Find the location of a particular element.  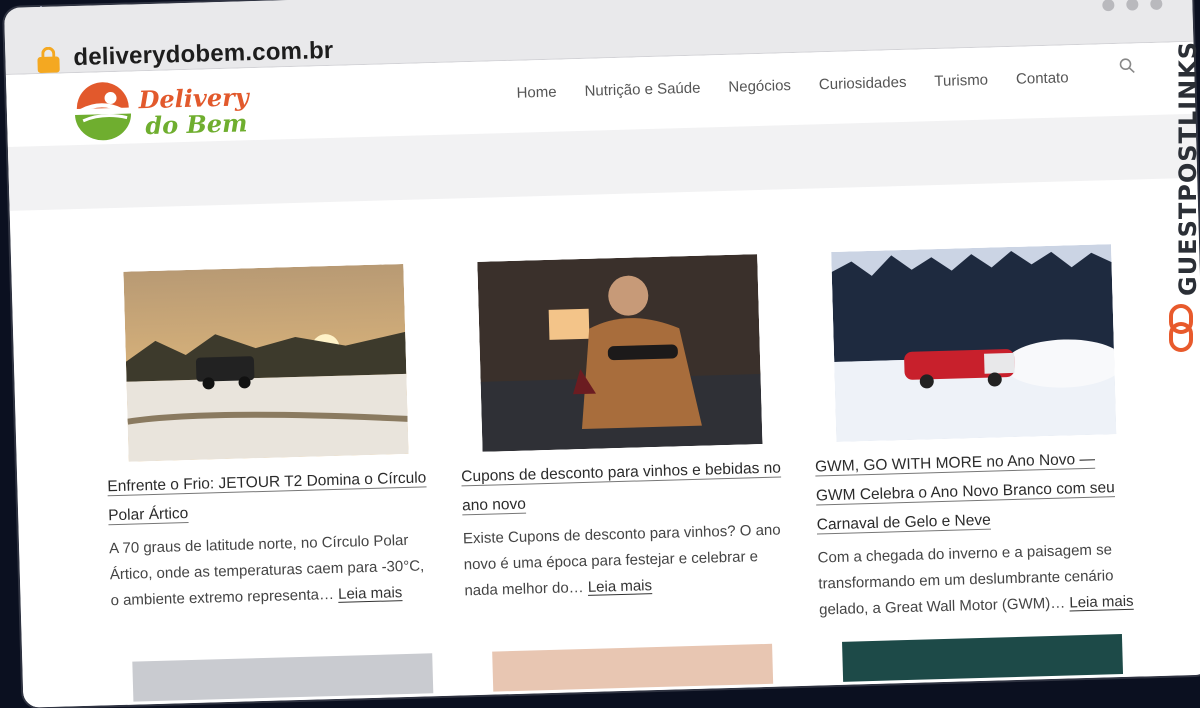

nav-curiosidades: Curiosidades is located at coordinates (863, 83).